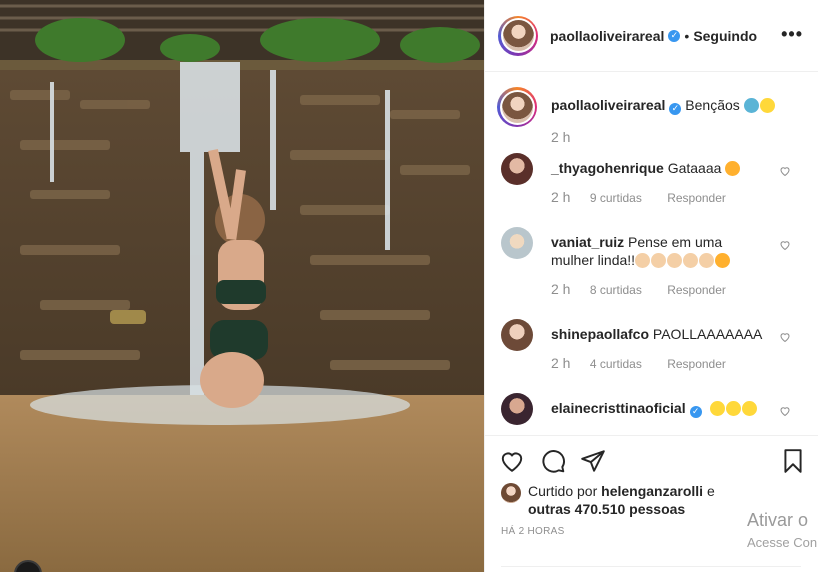 The height and width of the screenshot is (572, 818). What do you see at coordinates (561, 137) in the screenshot?
I see `caption-time: 2 h` at bounding box center [561, 137].